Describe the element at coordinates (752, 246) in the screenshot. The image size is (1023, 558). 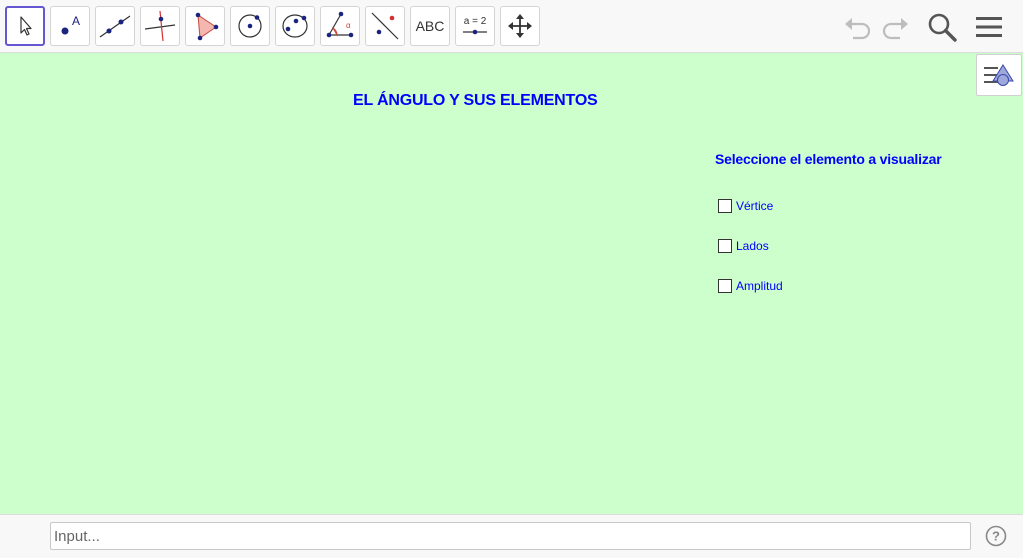
I see `checkbox-label: Lados` at that location.